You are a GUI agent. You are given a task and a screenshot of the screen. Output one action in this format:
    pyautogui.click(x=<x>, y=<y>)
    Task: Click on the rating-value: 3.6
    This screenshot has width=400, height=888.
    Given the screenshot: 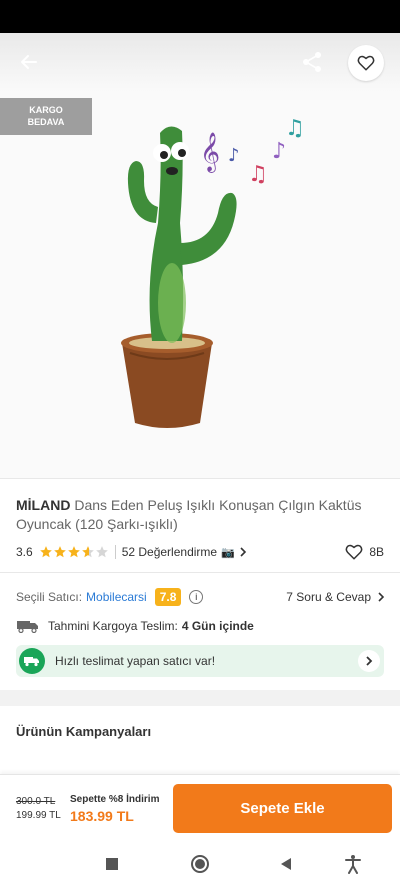 What is the action you would take?
    pyautogui.click(x=24, y=552)
    